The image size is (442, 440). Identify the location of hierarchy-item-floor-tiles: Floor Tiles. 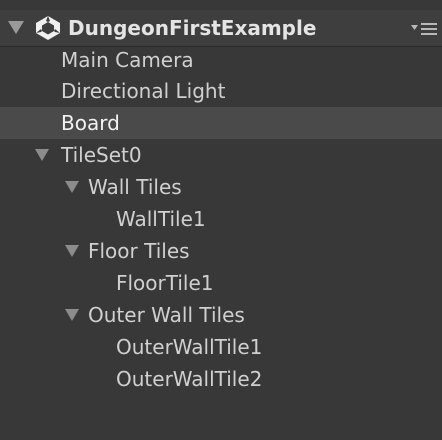
(221, 251).